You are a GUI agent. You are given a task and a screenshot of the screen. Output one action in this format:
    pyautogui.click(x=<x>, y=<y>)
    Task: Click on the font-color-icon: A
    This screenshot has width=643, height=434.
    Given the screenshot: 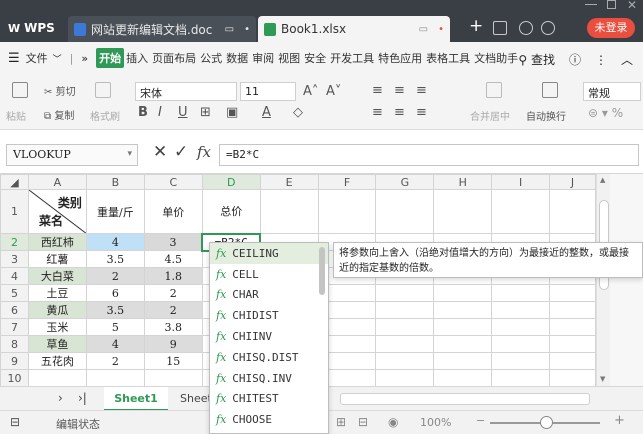 What is the action you would take?
    pyautogui.click(x=266, y=112)
    